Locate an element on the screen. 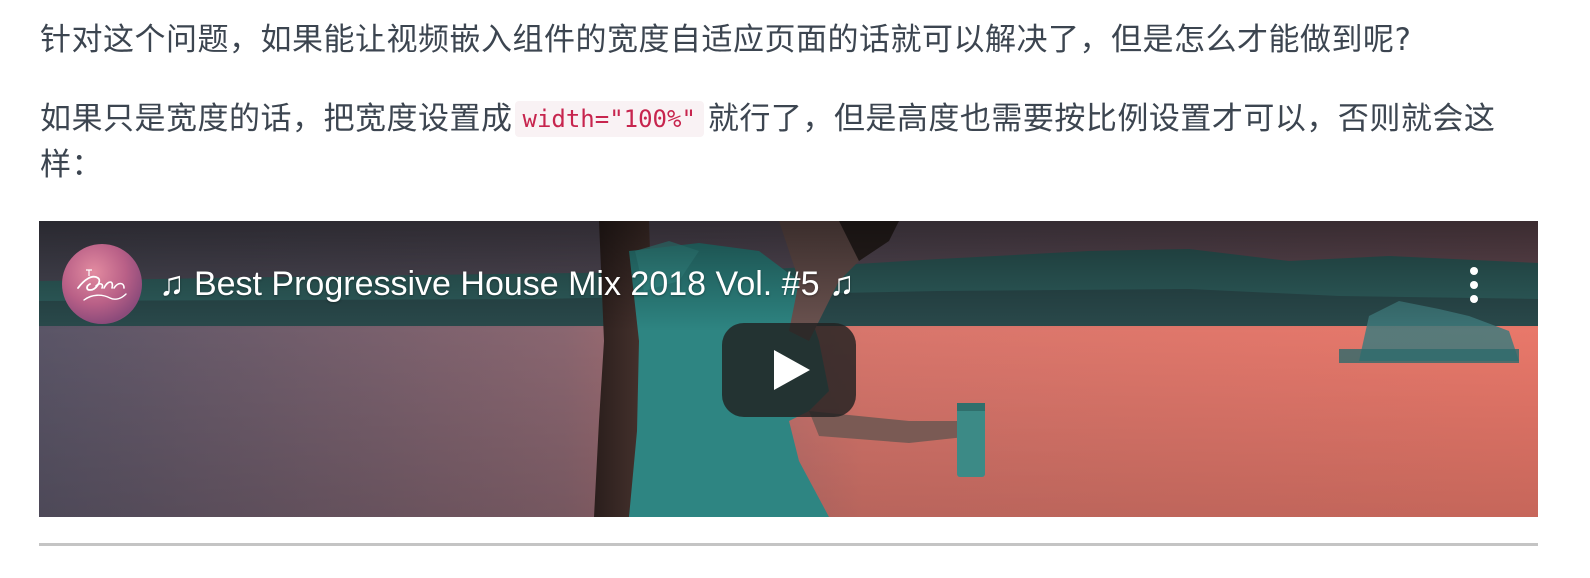  play-button is located at coordinates (789, 370).